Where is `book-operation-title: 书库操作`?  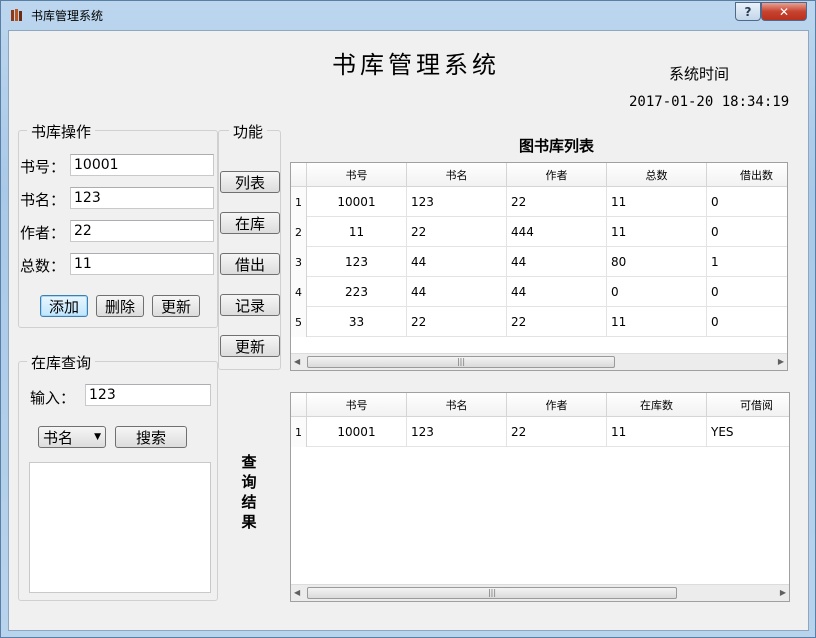 book-operation-title: 书库操作 is located at coordinates (61, 131).